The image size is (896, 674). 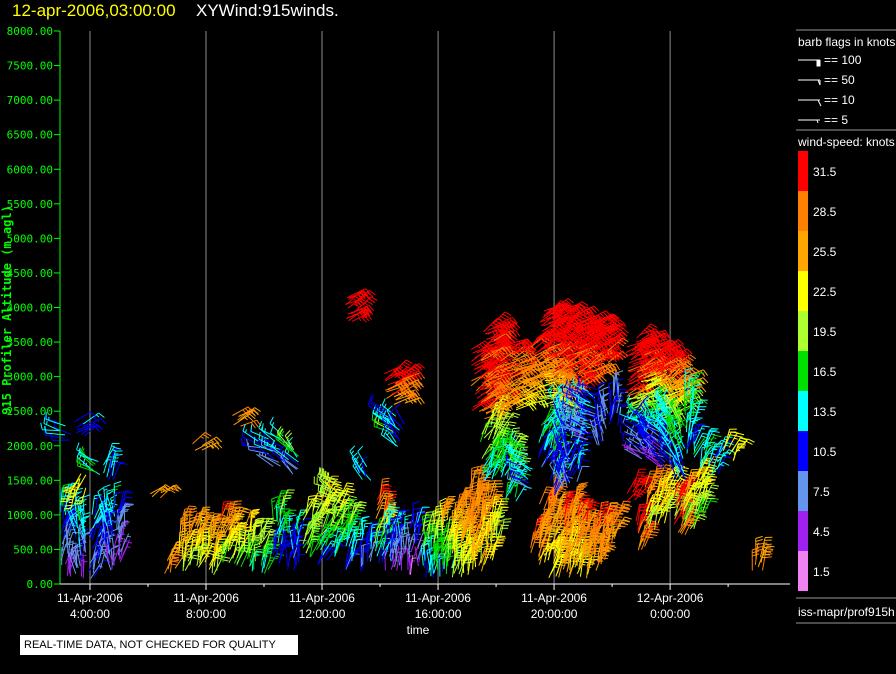 What do you see at coordinates (670, 614) in the screenshot?
I see `x-tick-time: 0:00:00` at bounding box center [670, 614].